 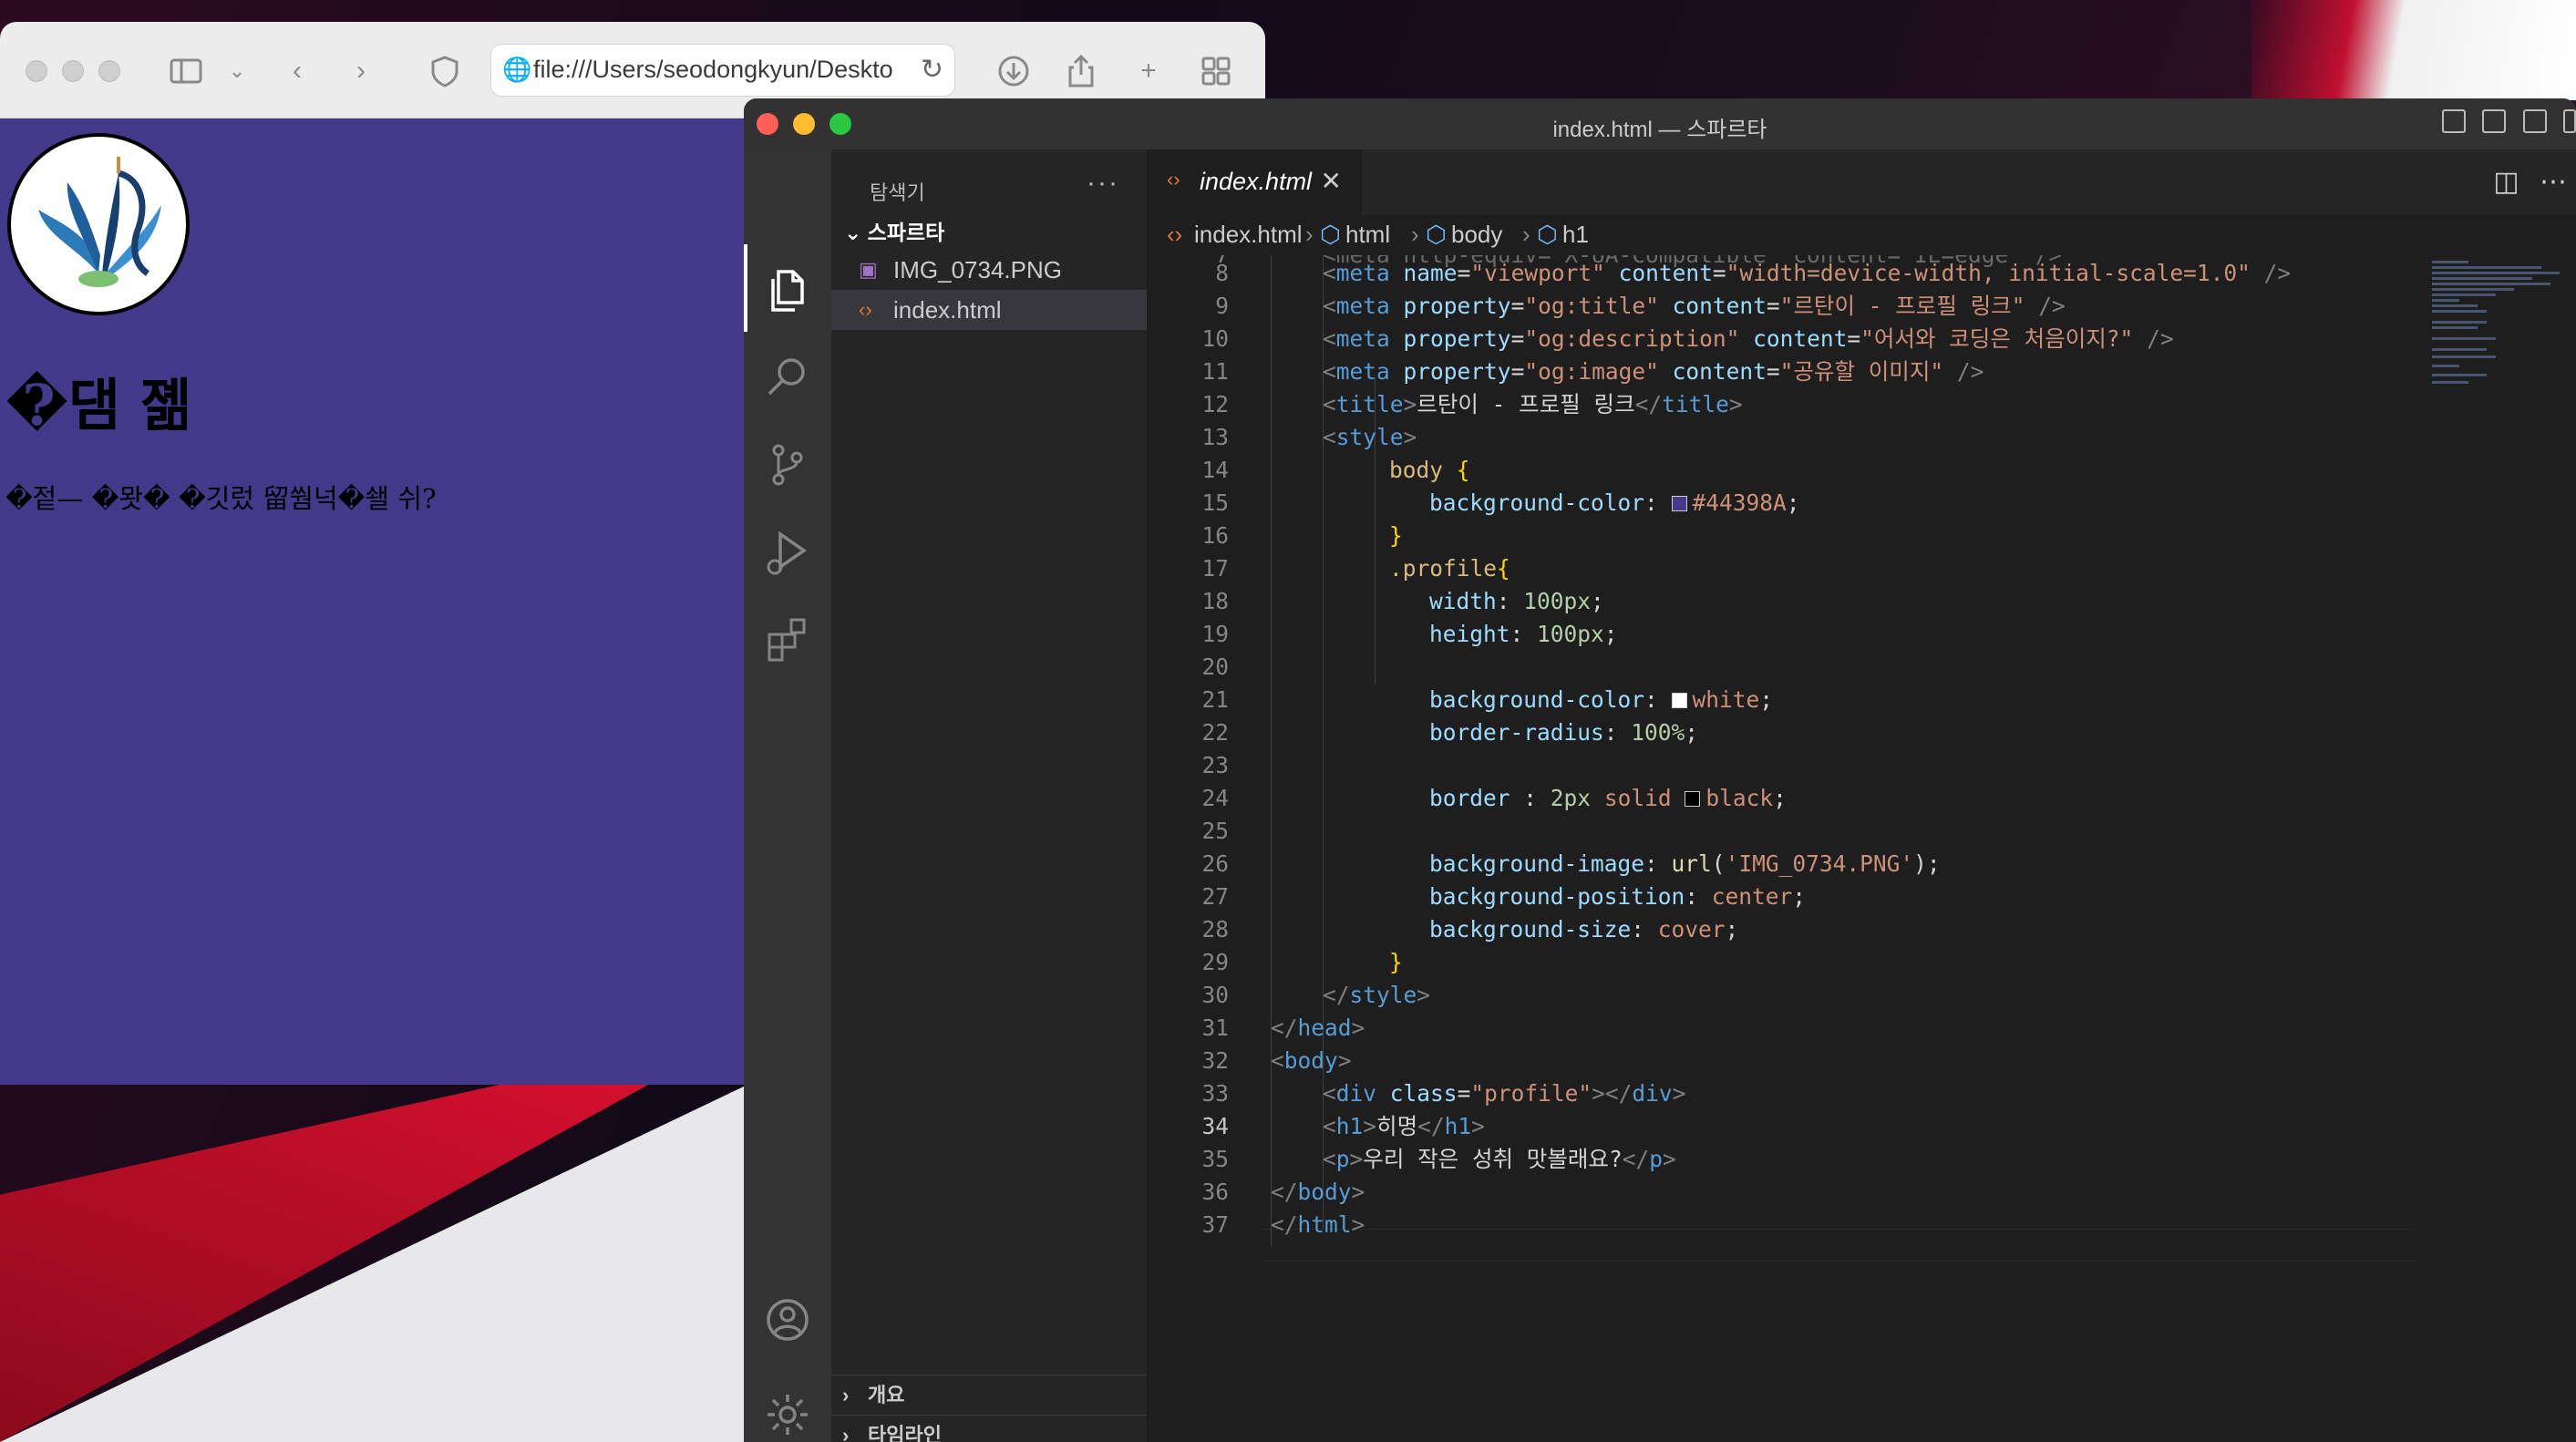 I want to click on safari-minimize-button, so click(x=73, y=71).